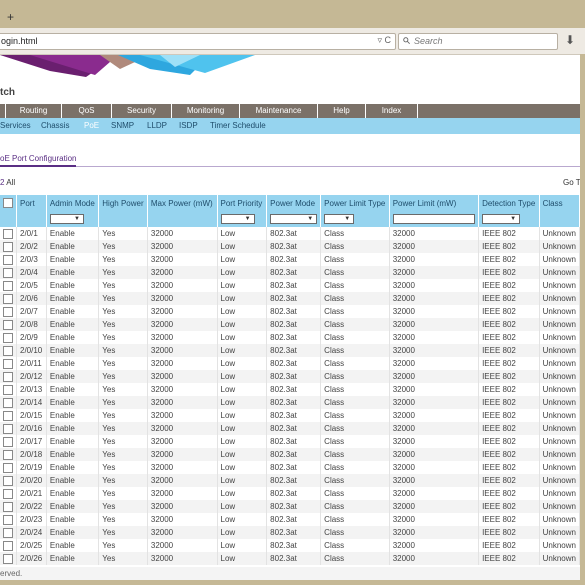 Image resolution: width=585 pixels, height=585 pixels. What do you see at coordinates (242, 203) in the screenshot?
I see `column-header-port-priority: Port Priority` at bounding box center [242, 203].